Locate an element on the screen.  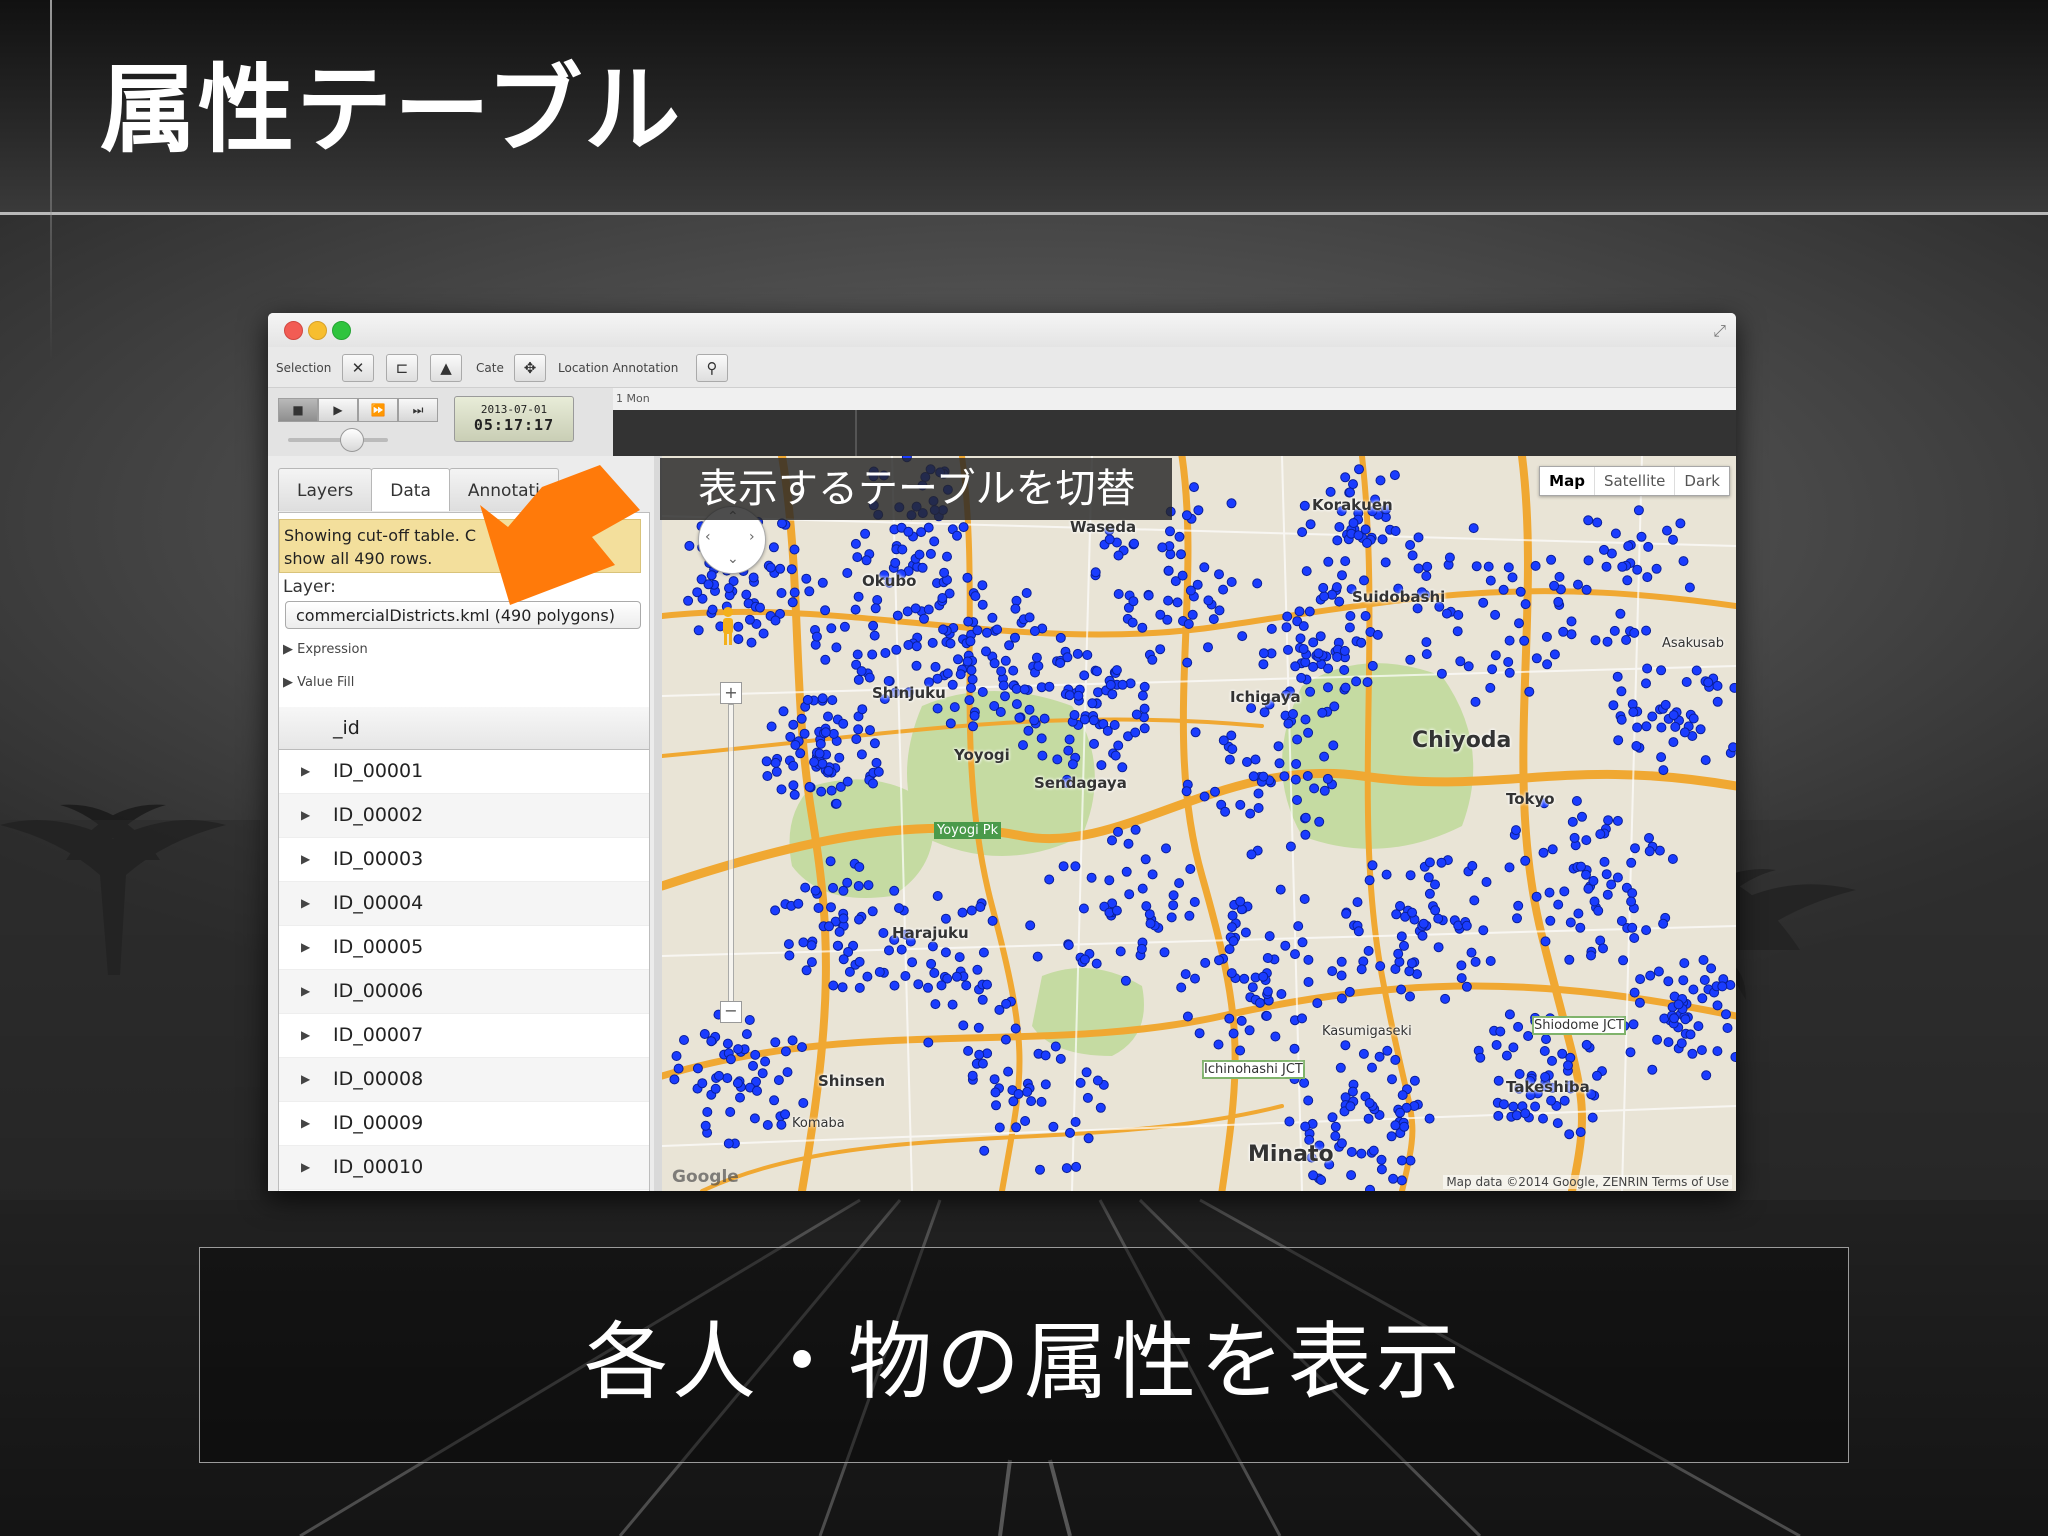
expand-row-icon: ▶ is located at coordinates (305, 1167).